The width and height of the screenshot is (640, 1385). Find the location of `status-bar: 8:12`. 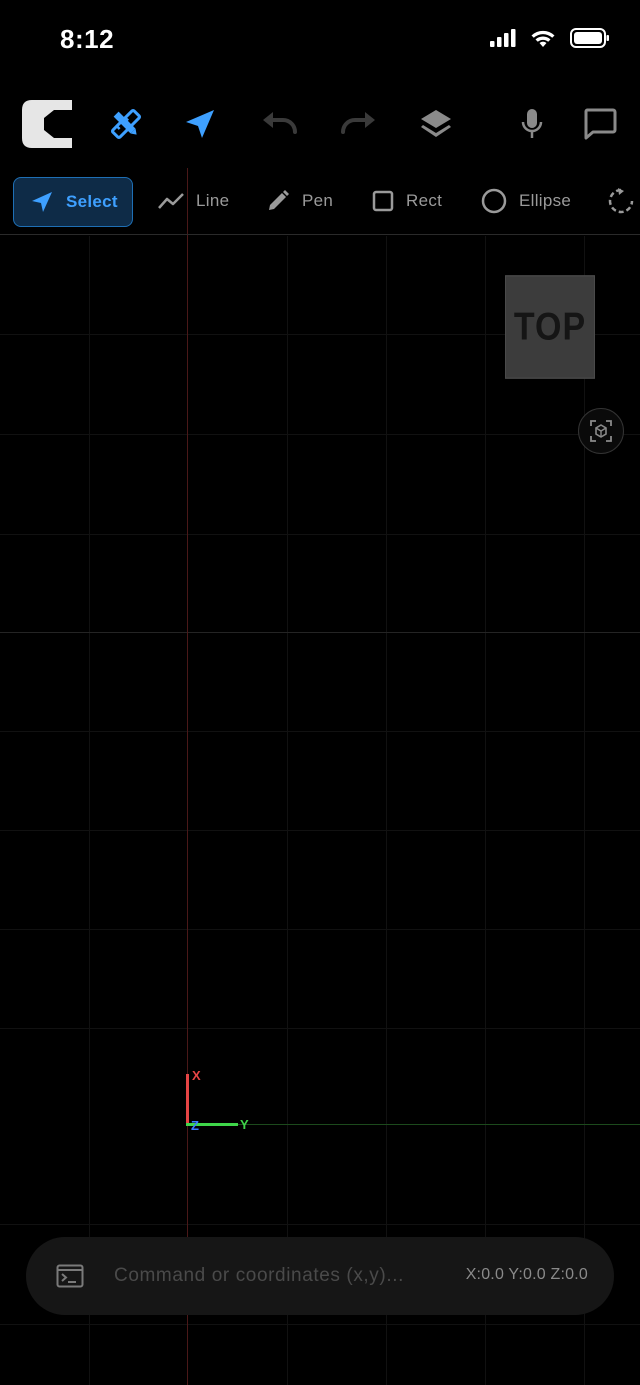

status-bar: 8:12 is located at coordinates (320, 42).